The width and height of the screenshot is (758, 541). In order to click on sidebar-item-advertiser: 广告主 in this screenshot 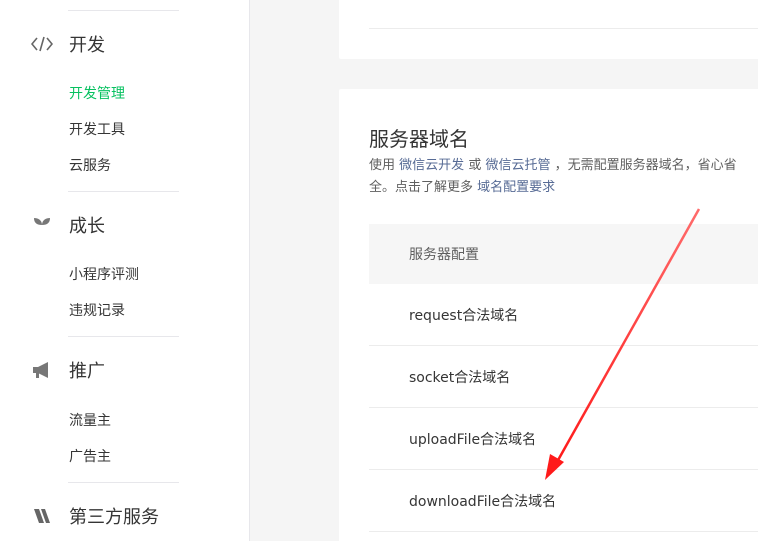, I will do `click(90, 457)`.